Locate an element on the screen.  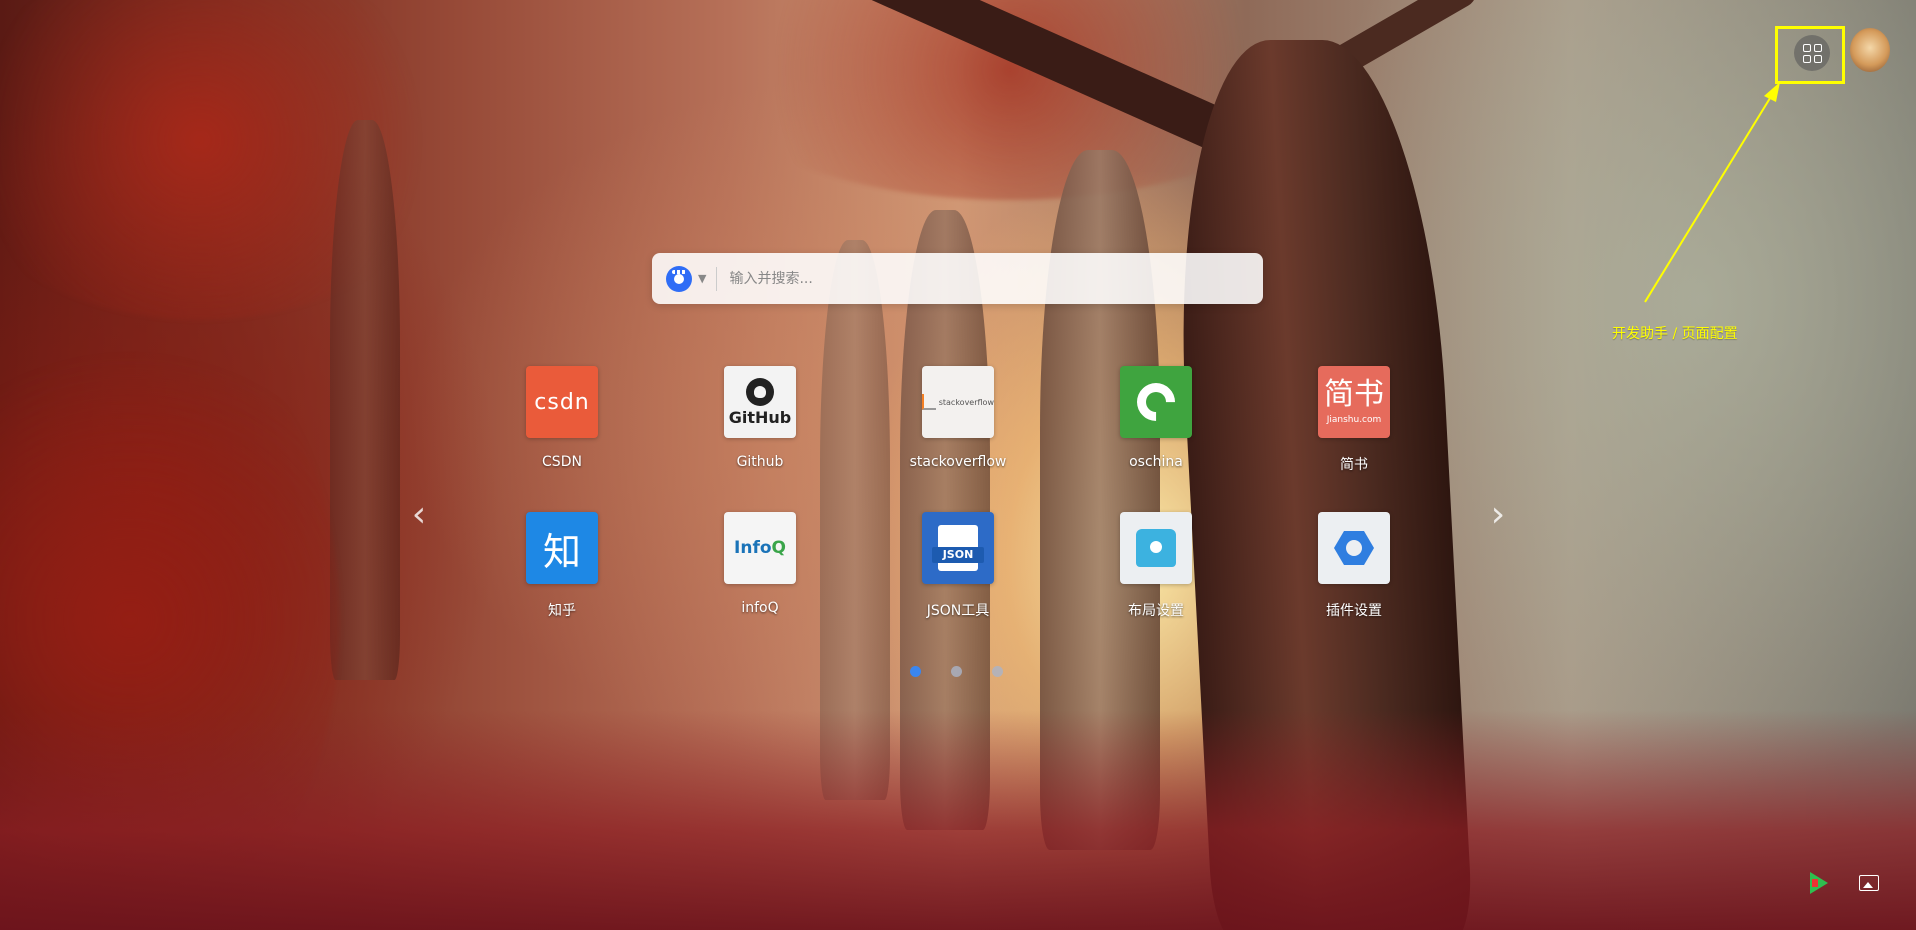
shortcut-infoq: Info Q infoQ is located at coordinates (760, 564).